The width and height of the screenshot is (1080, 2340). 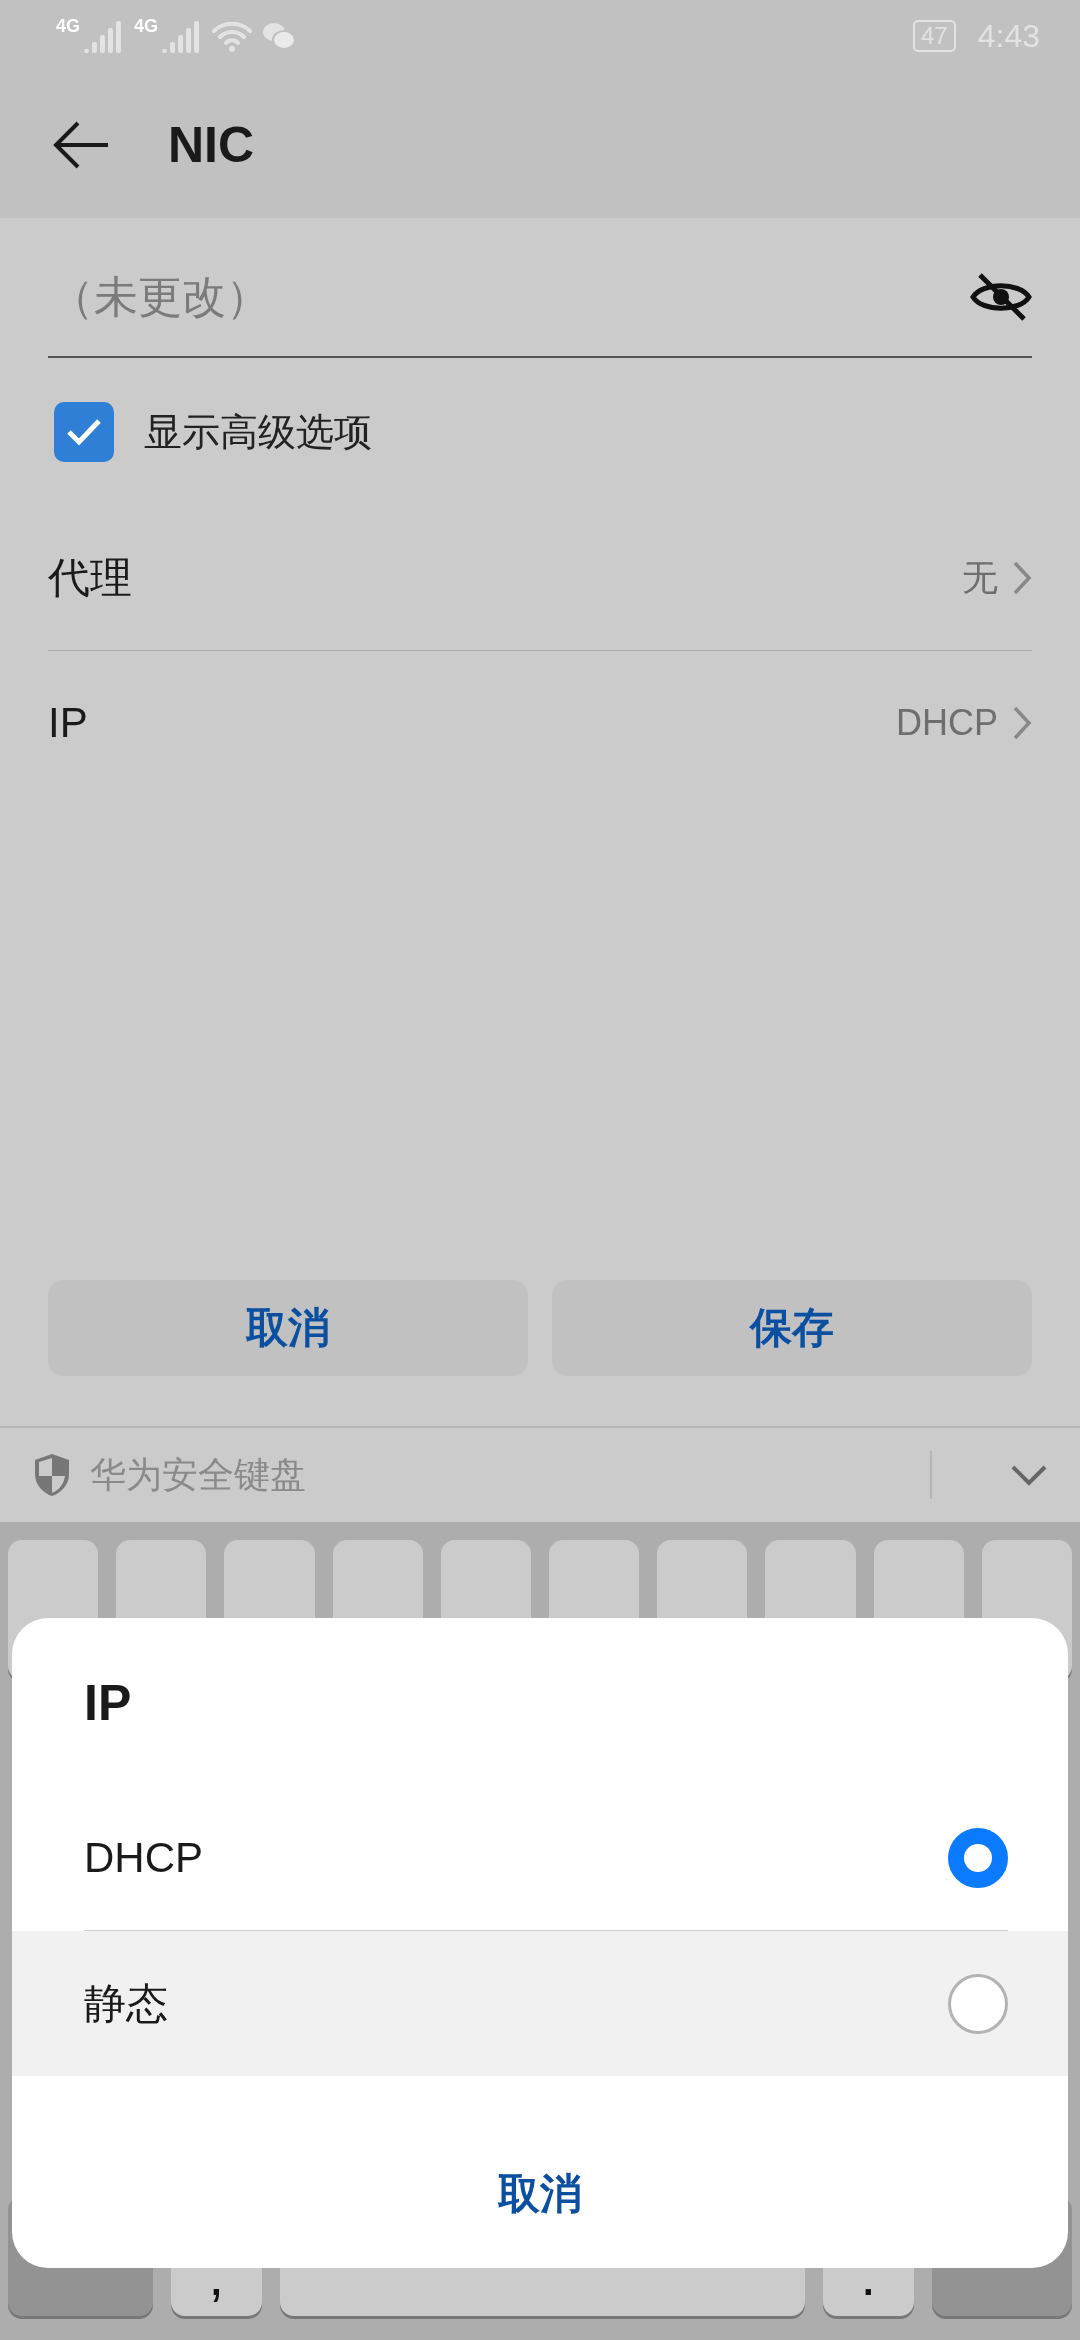 I want to click on option-row: 静态, so click(x=540, y=2003).